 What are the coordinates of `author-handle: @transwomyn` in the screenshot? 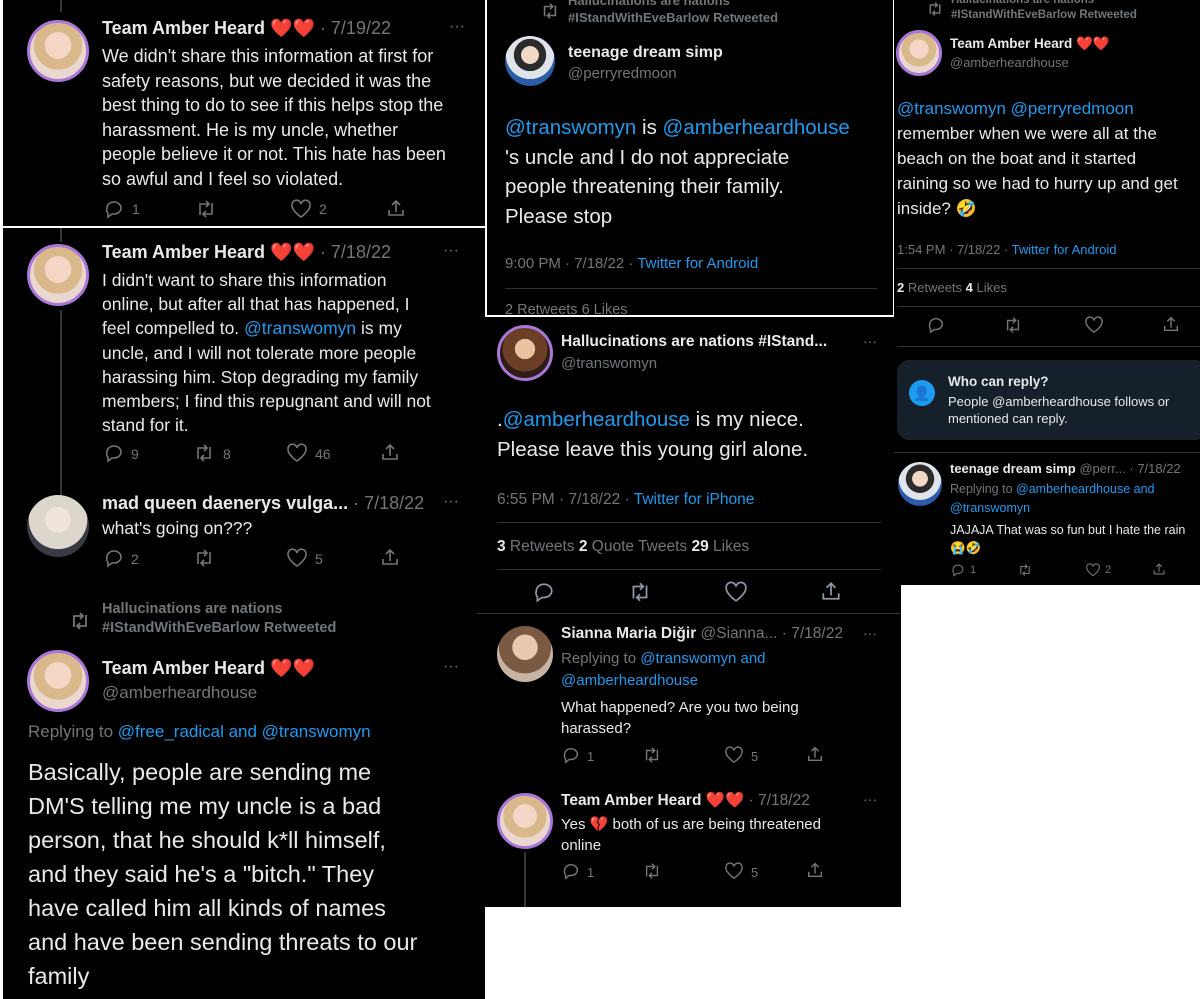 It's located at (609, 363).